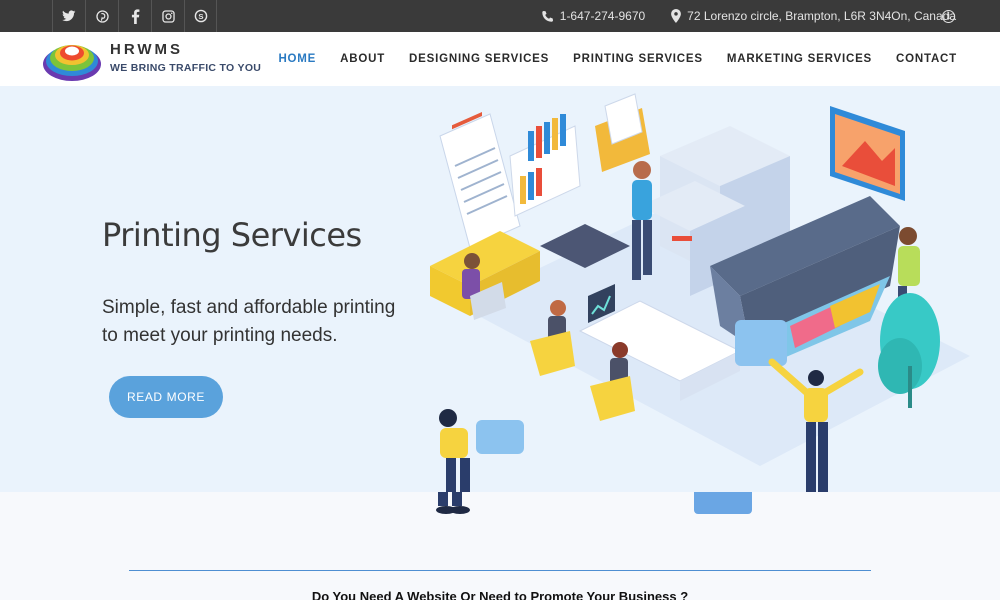 The height and width of the screenshot is (600, 1000). Describe the element at coordinates (72, 63) in the screenshot. I see `logo-mark-icon` at that location.